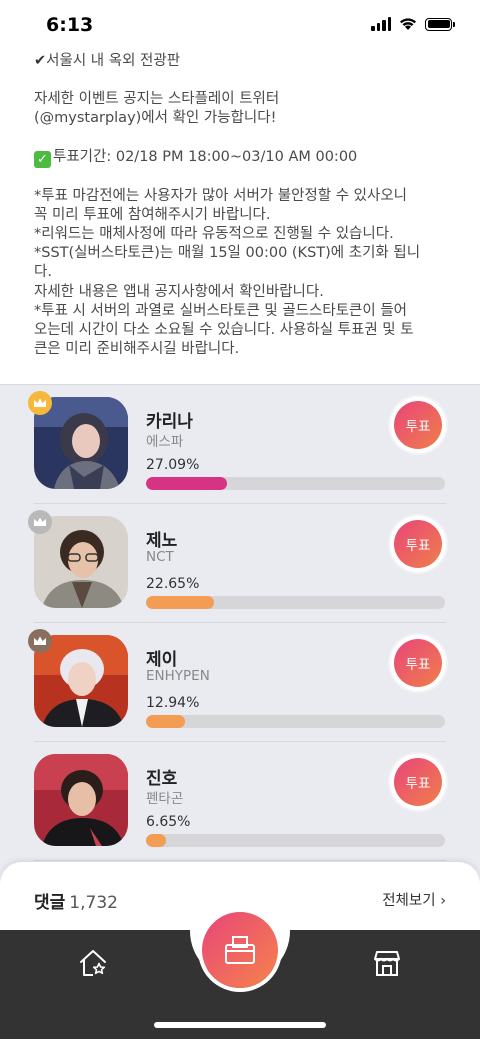  What do you see at coordinates (162, 779) in the screenshot?
I see `candidate-name: 진호` at bounding box center [162, 779].